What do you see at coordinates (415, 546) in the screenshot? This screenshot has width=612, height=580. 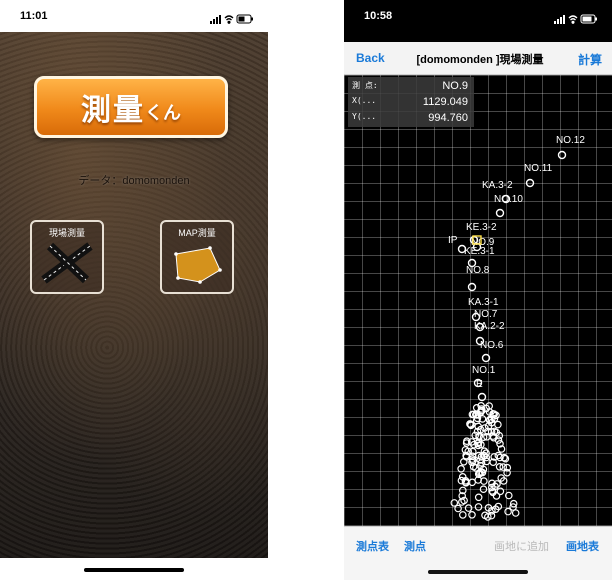 I see `points-button: 測点` at bounding box center [415, 546].